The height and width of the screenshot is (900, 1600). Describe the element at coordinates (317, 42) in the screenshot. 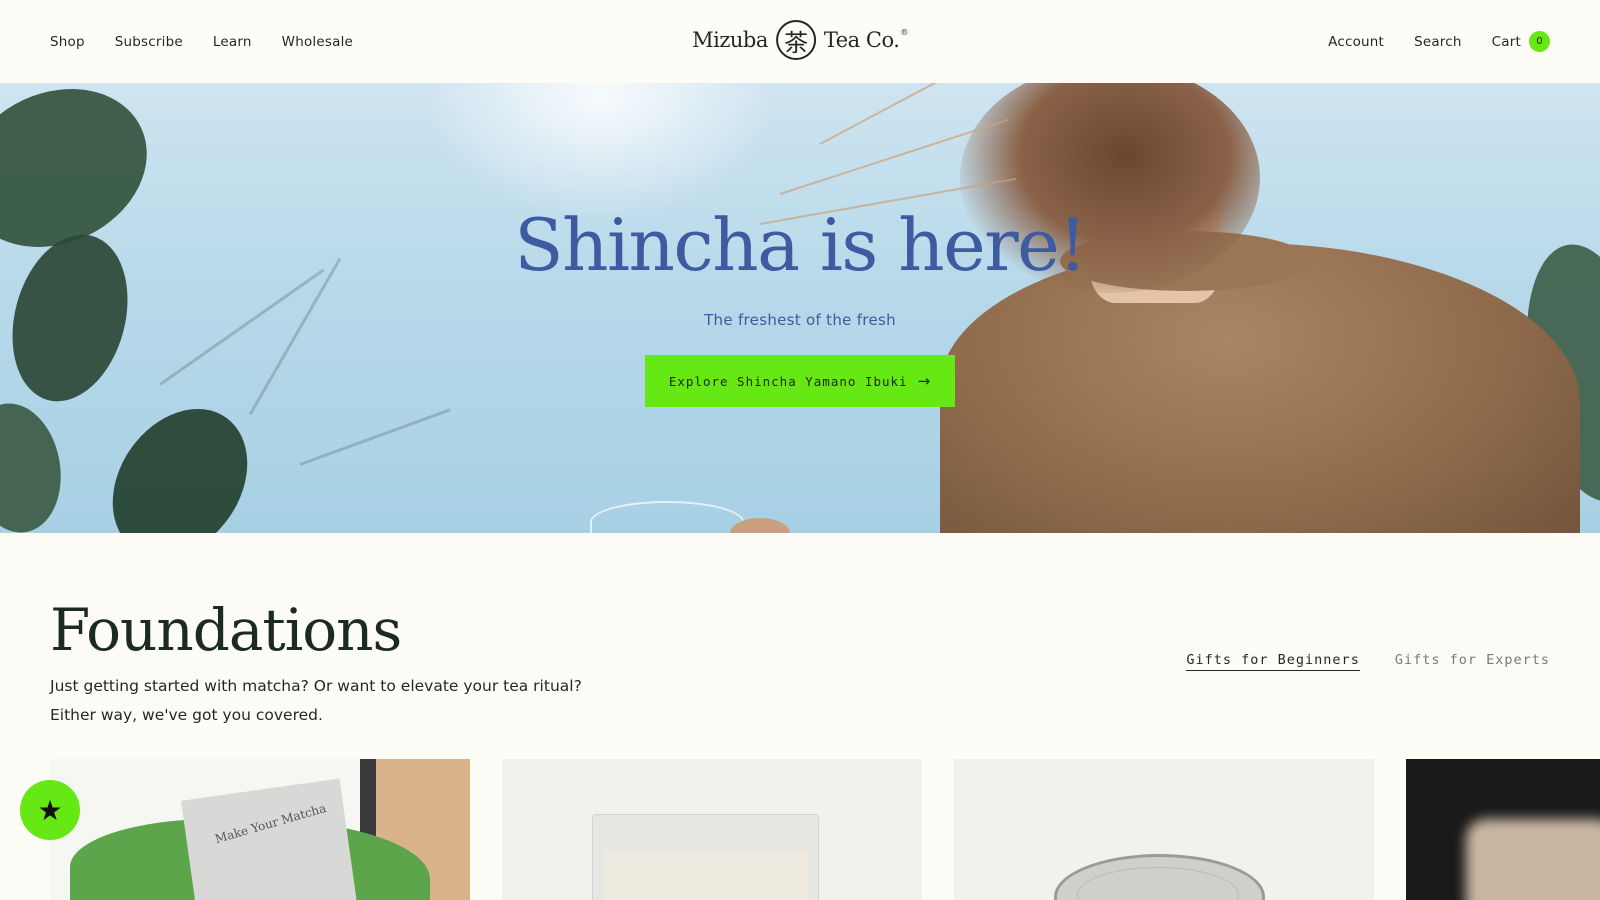

I see `nav-wholesale: Wholesale` at that location.